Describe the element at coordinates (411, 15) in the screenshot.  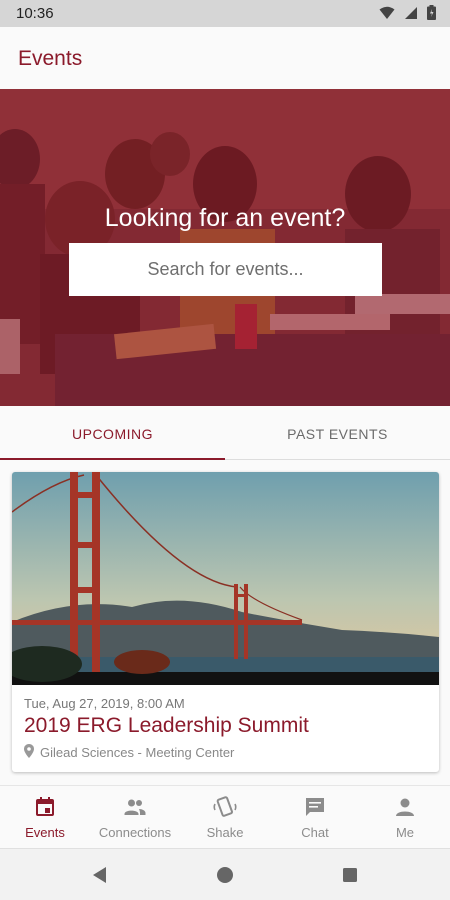
I see `signal-icon` at that location.